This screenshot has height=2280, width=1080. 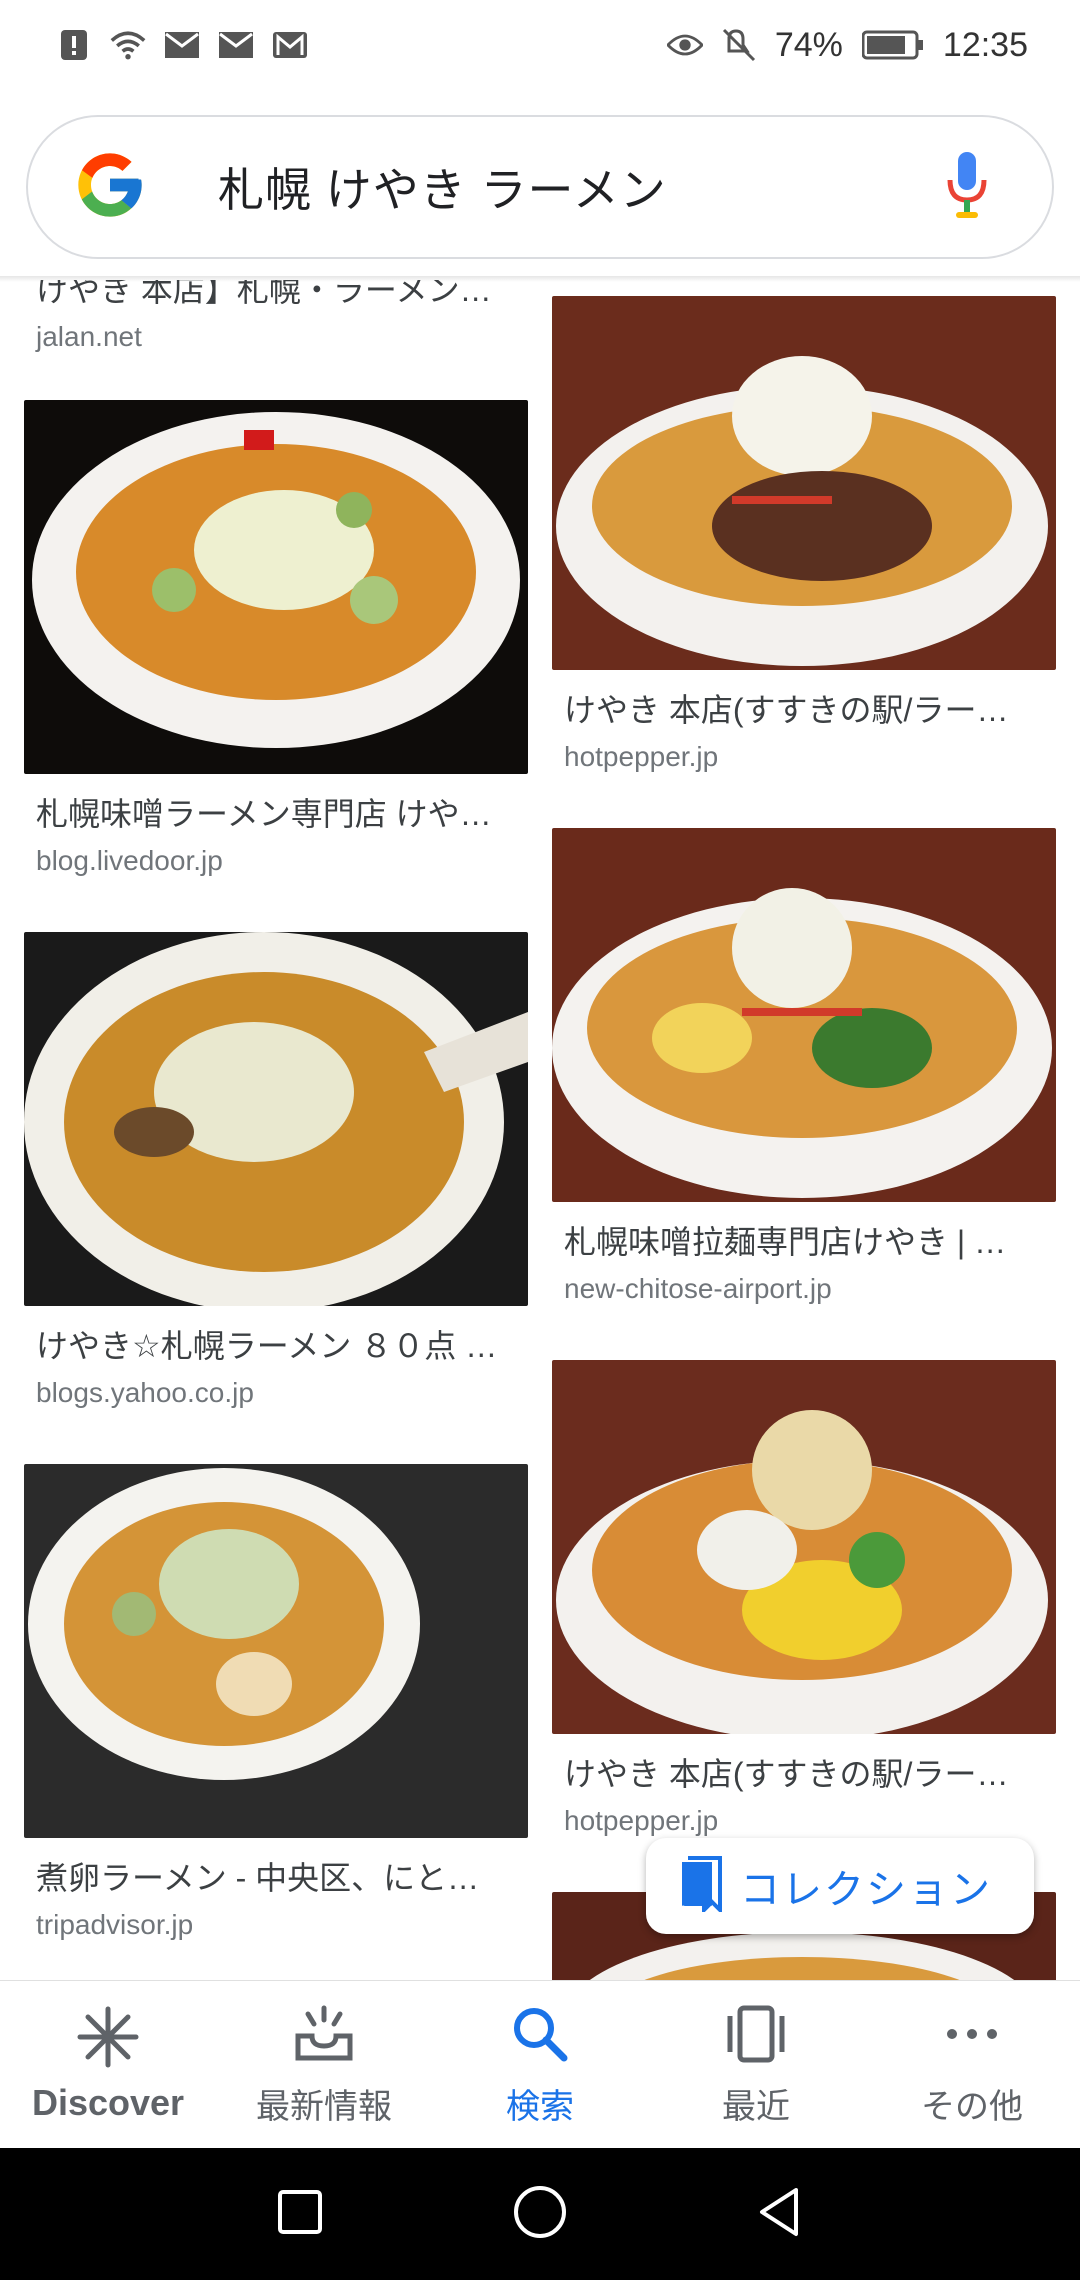 What do you see at coordinates (115, 1924) in the screenshot?
I see `result-source: tripadvisor.jp` at bounding box center [115, 1924].